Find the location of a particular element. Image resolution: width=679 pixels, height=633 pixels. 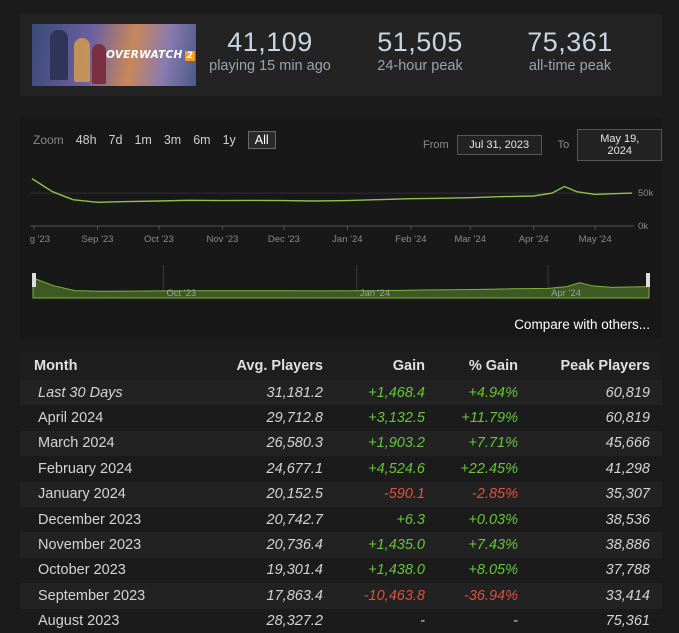

from-date-input: Jul 31, 2023 is located at coordinates (499, 145).